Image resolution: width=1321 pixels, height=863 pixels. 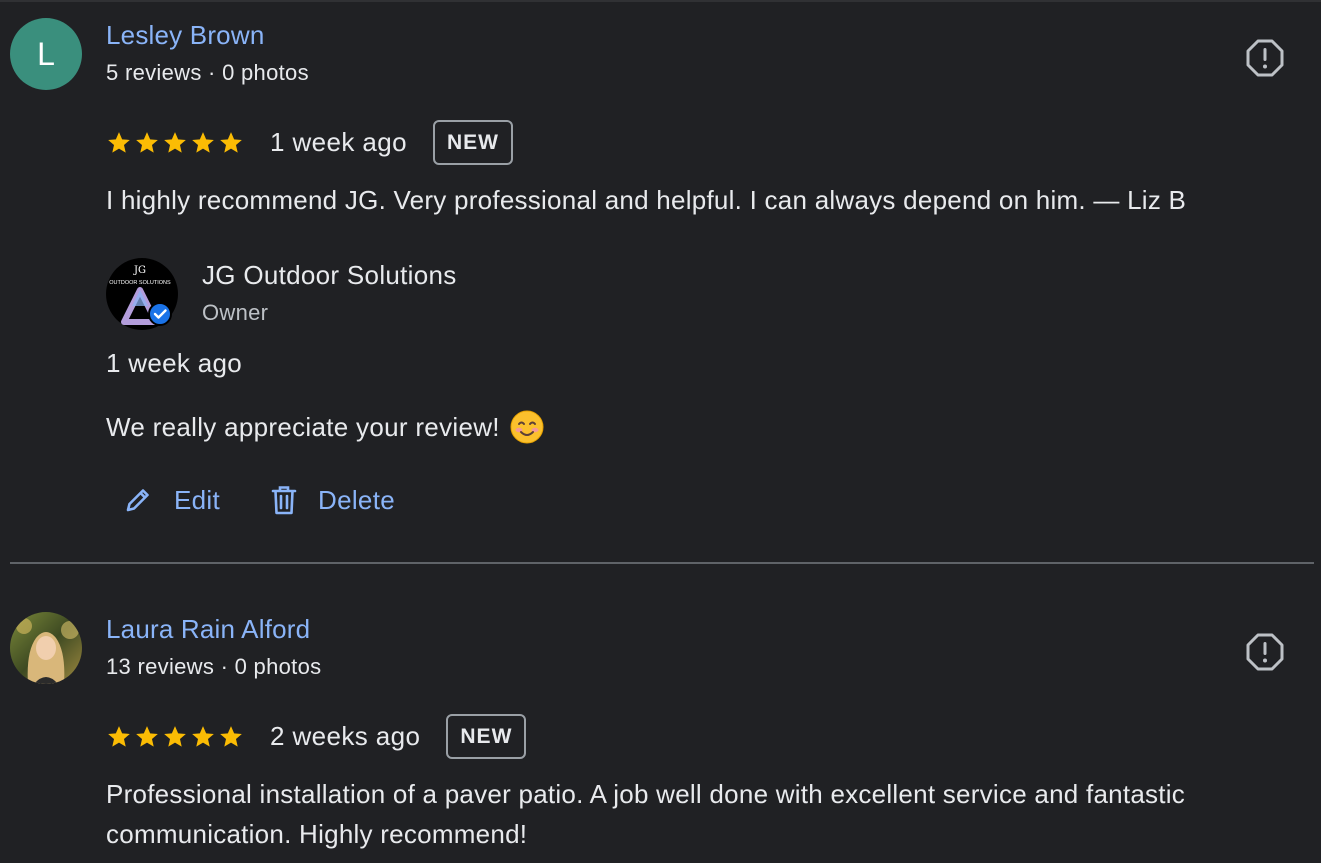 I want to click on owner-logo: JG OUTDOOR SOLUTIONS, so click(x=142, y=294).